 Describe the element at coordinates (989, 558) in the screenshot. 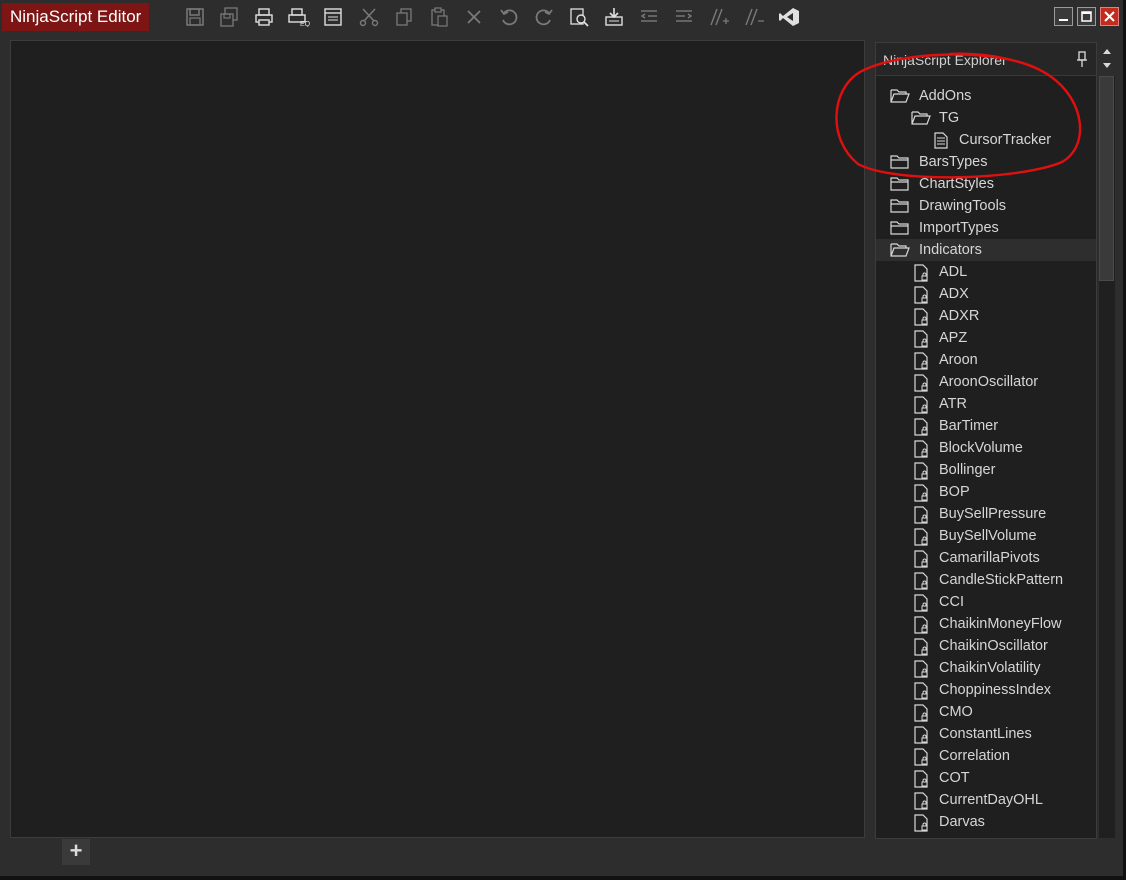

I see `tree-file-label: CamarillaPivots` at that location.